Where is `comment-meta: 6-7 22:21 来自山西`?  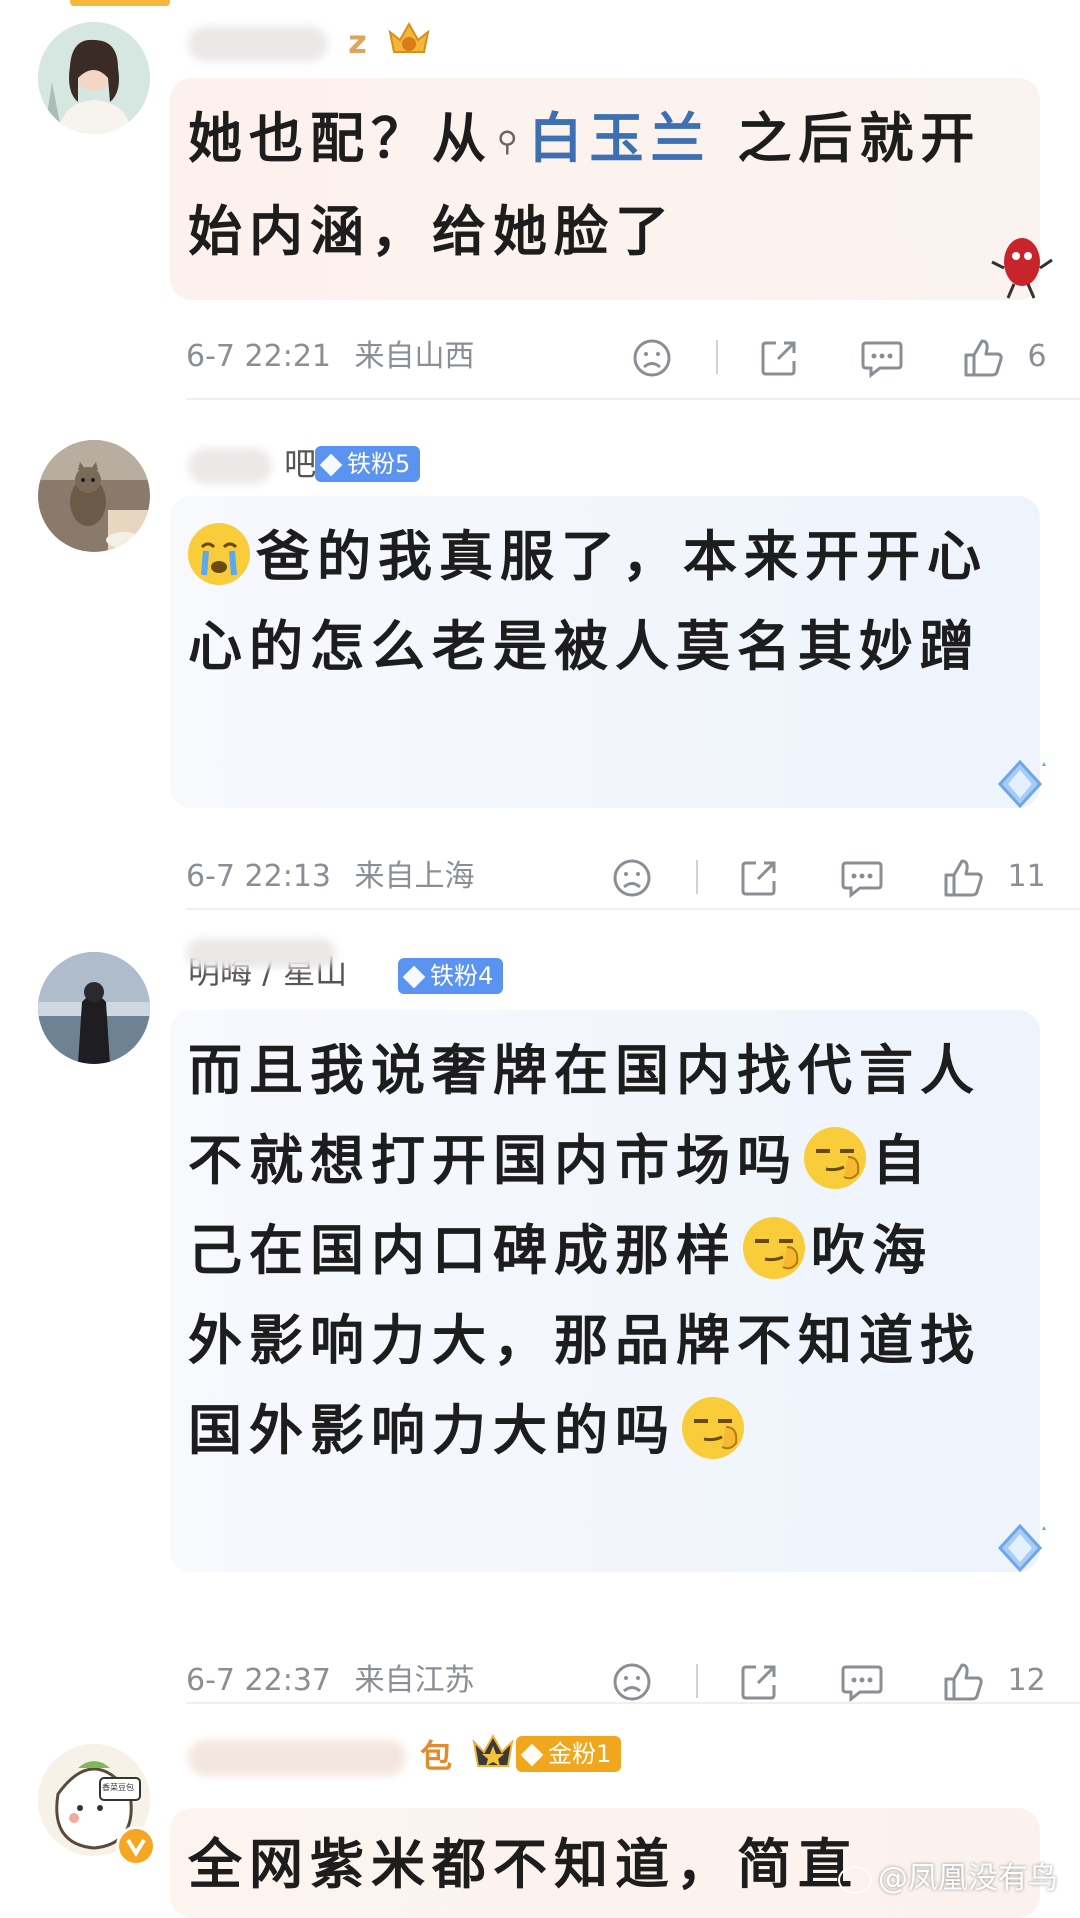 comment-meta: 6-7 22:21 来自山西 is located at coordinates (330, 357).